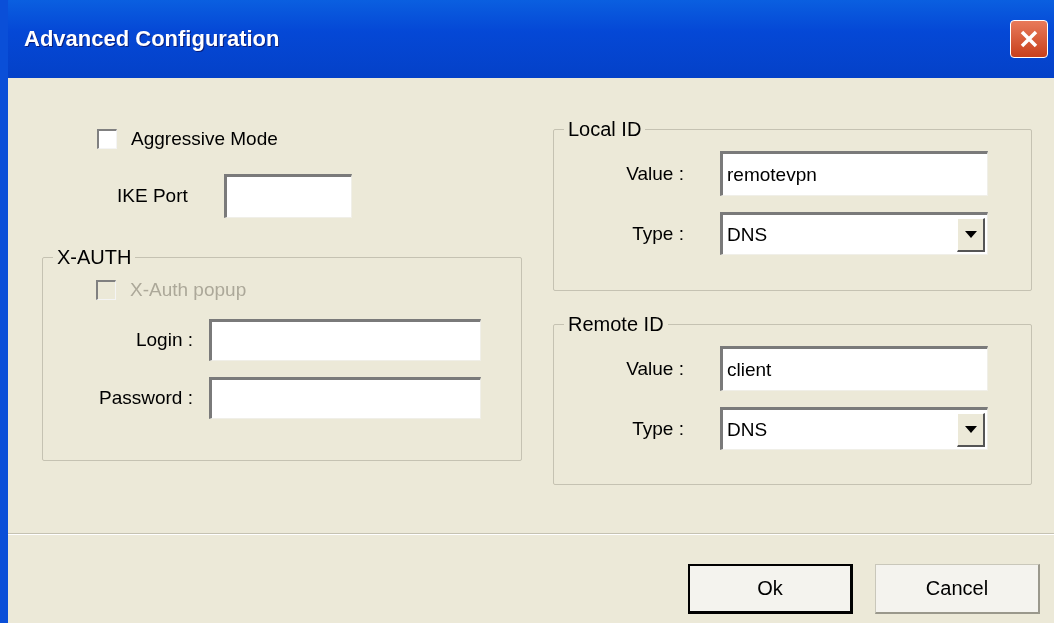  Describe the element at coordinates (616, 324) in the screenshot. I see `group-title: Remote ID` at that location.